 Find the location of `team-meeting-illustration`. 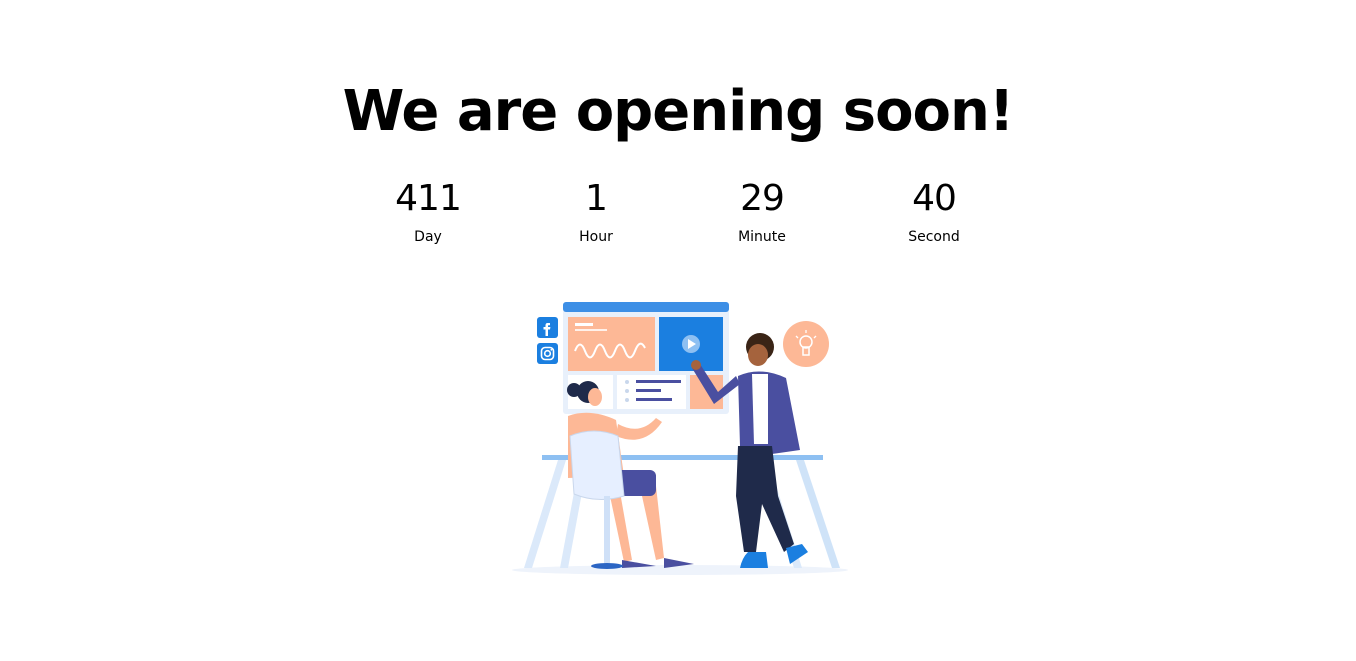

team-meeting-illustration is located at coordinates (680, 438).